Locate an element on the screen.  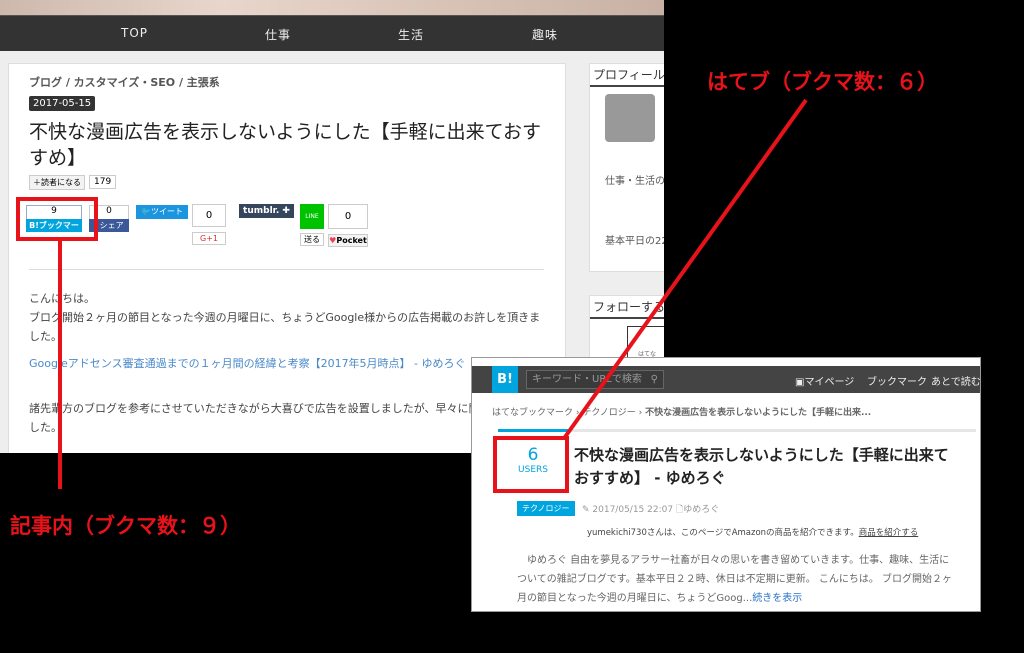
annotation-line-hatebu is located at coordinates (685, 268).